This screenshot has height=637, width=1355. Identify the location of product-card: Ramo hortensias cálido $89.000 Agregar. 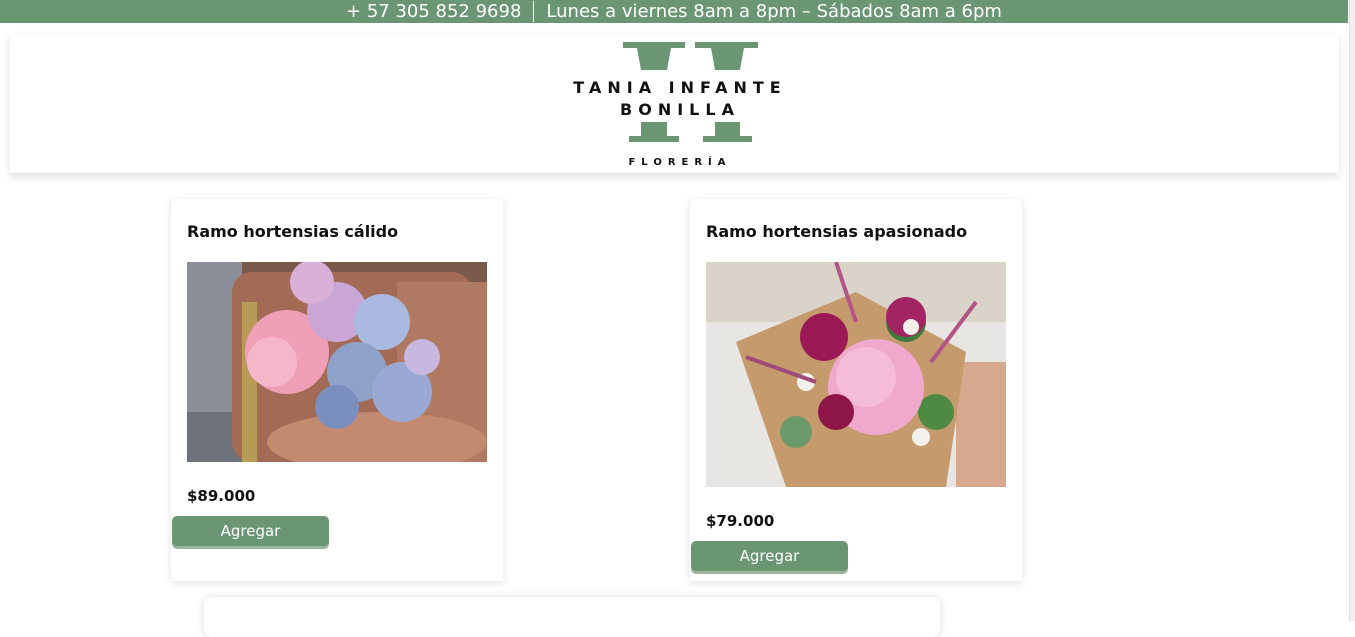
(337, 390).